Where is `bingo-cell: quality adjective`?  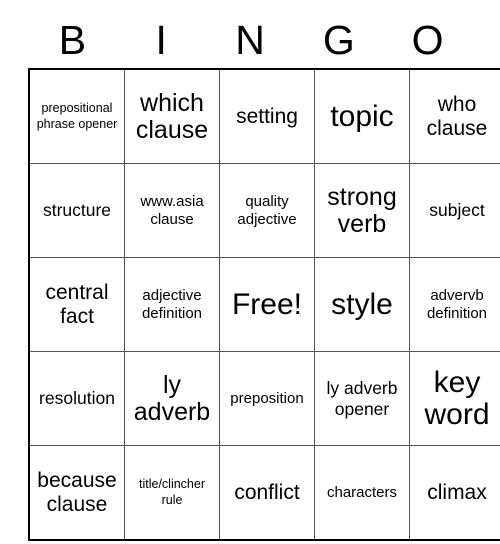
bingo-cell: quality adjective is located at coordinates (267, 210).